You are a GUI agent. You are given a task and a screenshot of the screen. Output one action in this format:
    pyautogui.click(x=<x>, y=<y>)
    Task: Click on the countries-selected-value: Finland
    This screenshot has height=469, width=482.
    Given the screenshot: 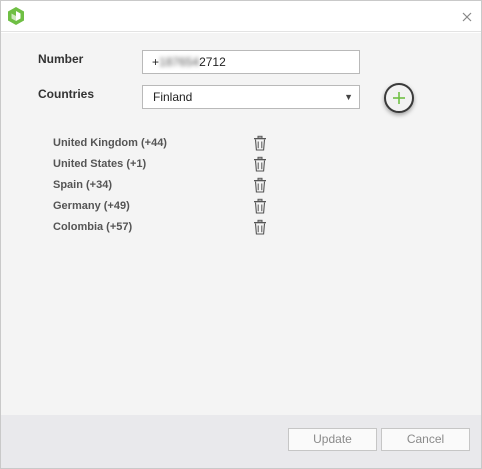 What is the action you would take?
    pyautogui.click(x=173, y=97)
    